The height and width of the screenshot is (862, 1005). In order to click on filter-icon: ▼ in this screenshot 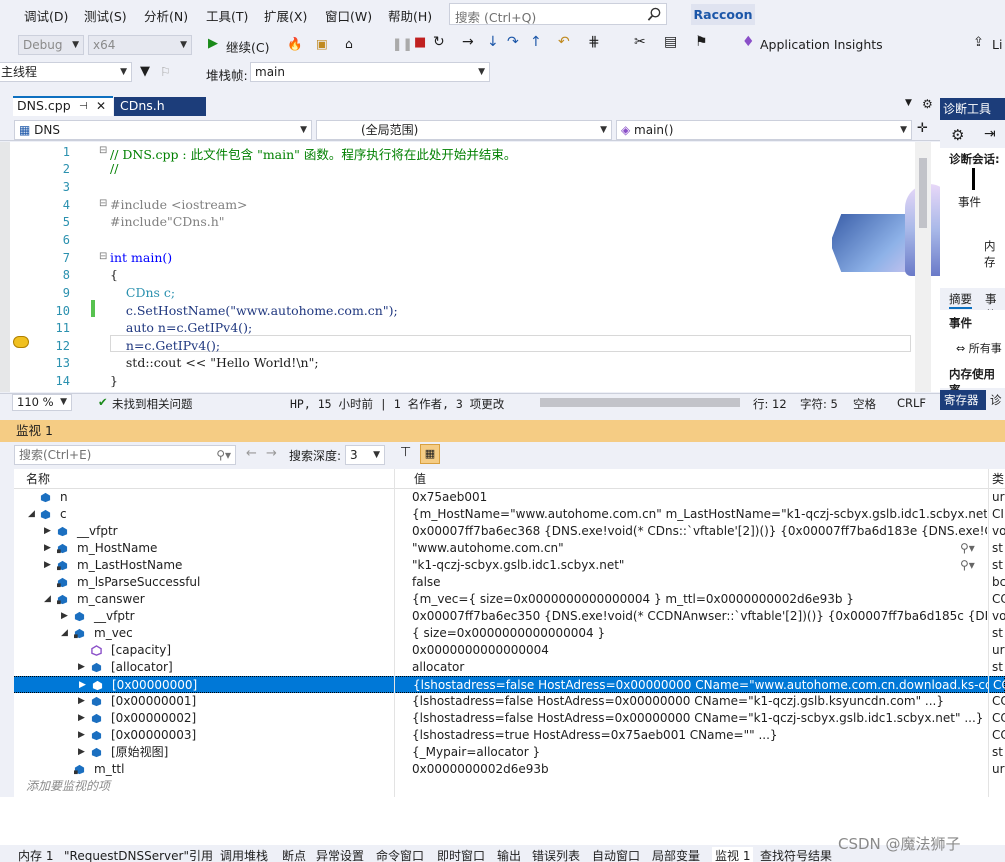, I will do `click(145, 71)`.